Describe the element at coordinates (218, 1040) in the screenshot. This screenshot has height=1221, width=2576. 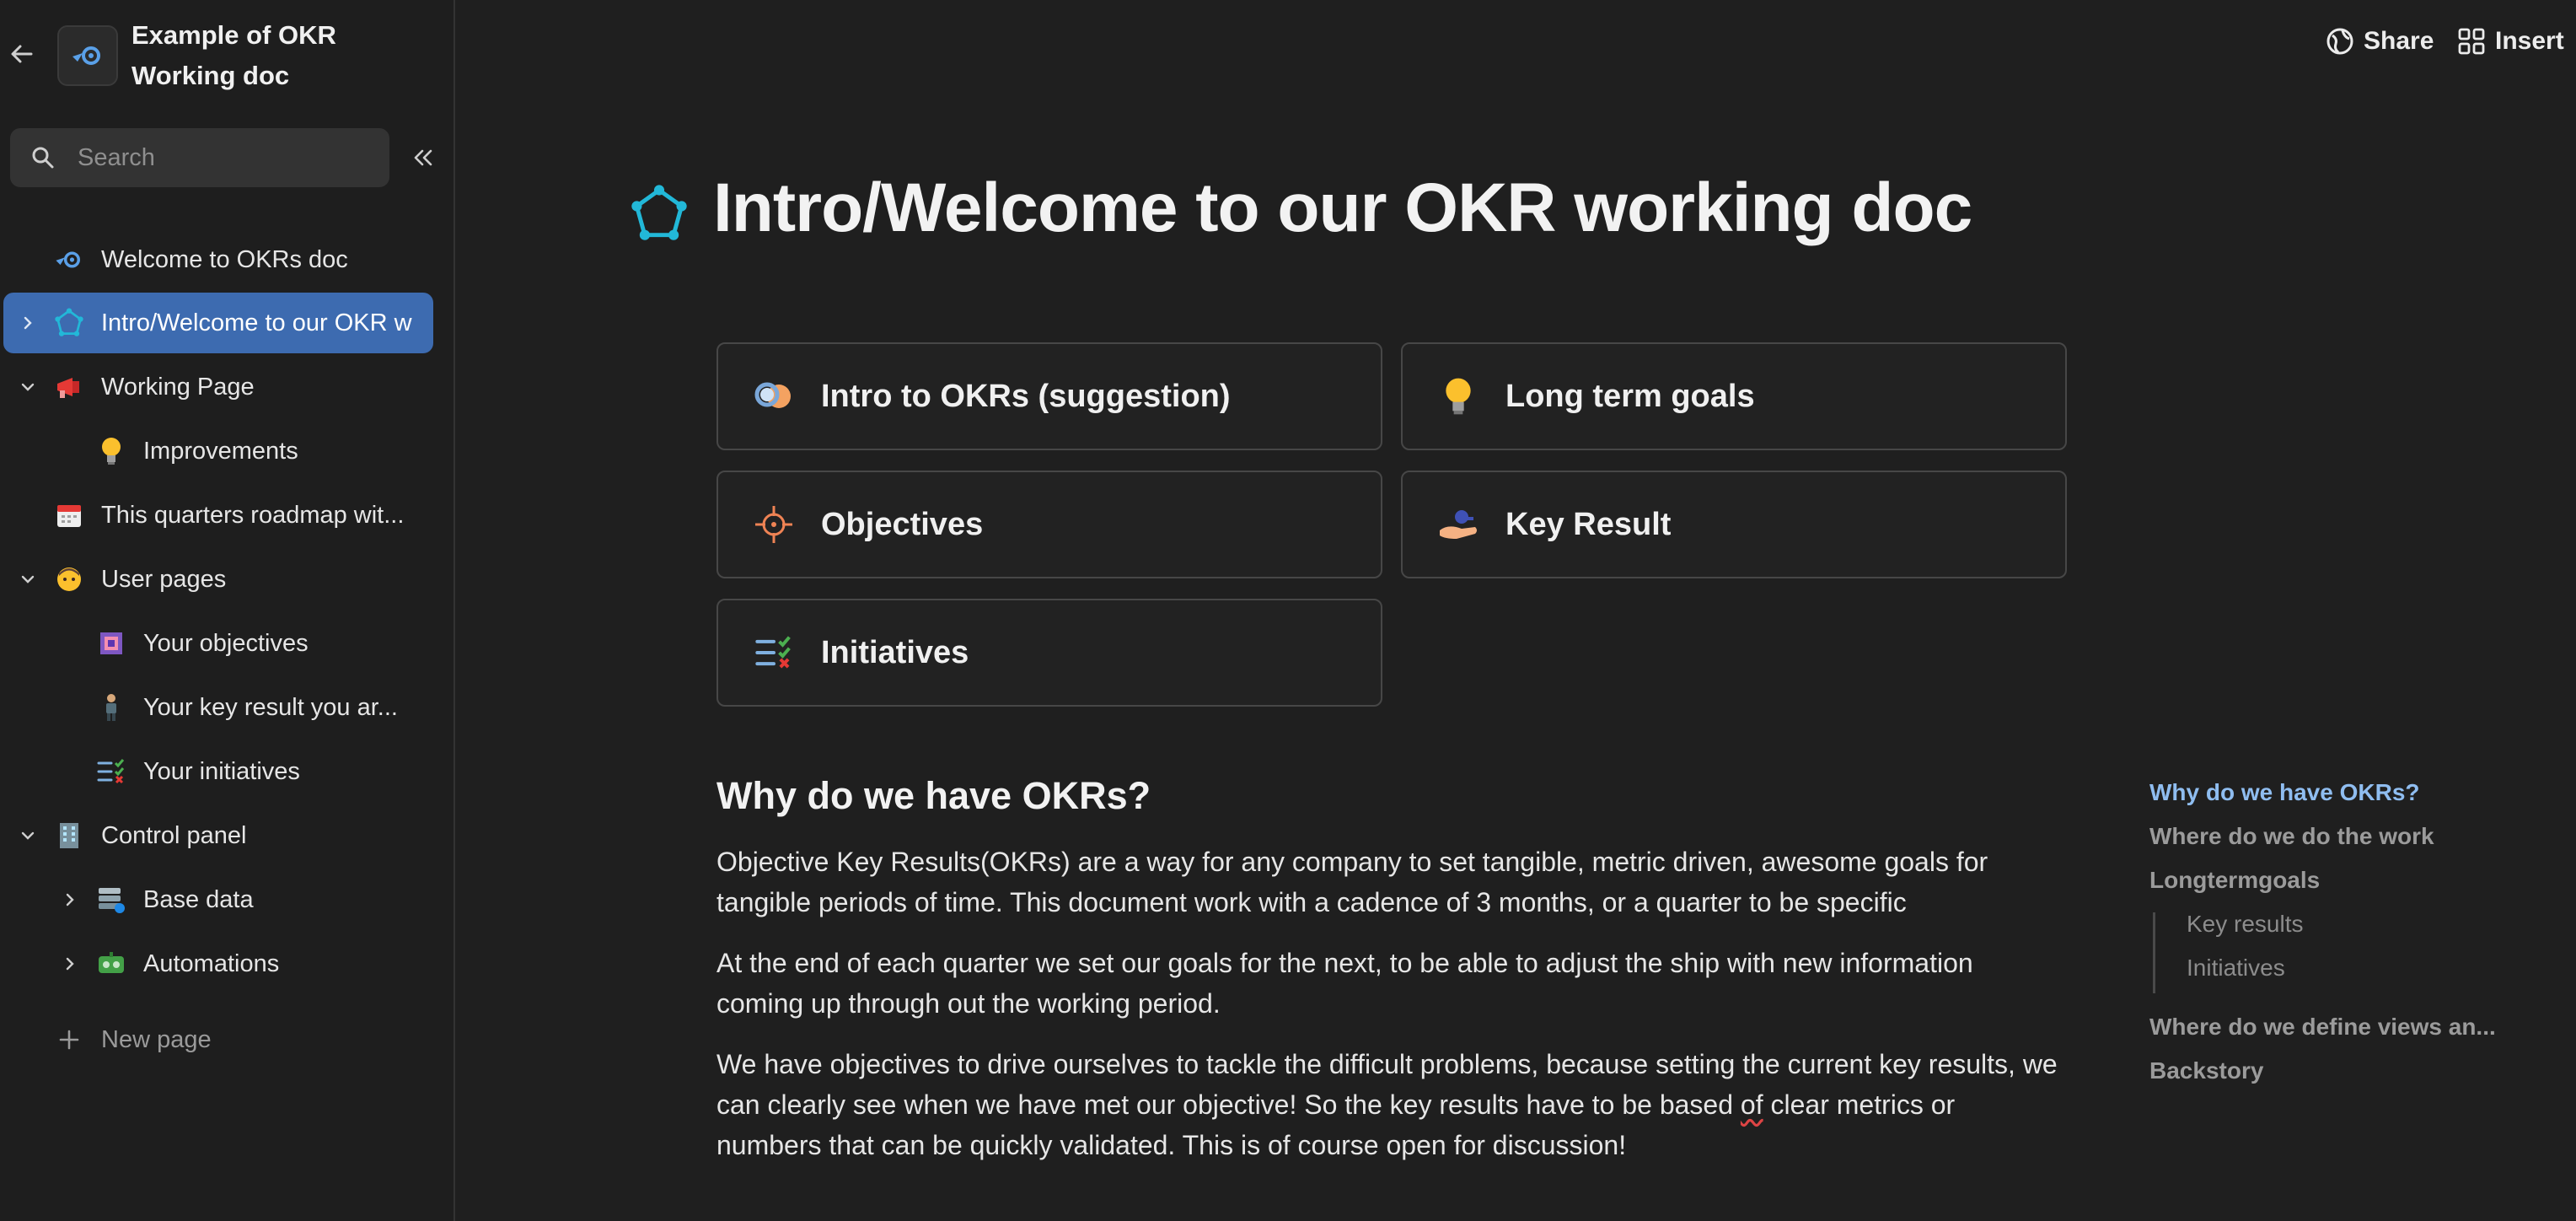
I see `new-page-button: New page` at that location.